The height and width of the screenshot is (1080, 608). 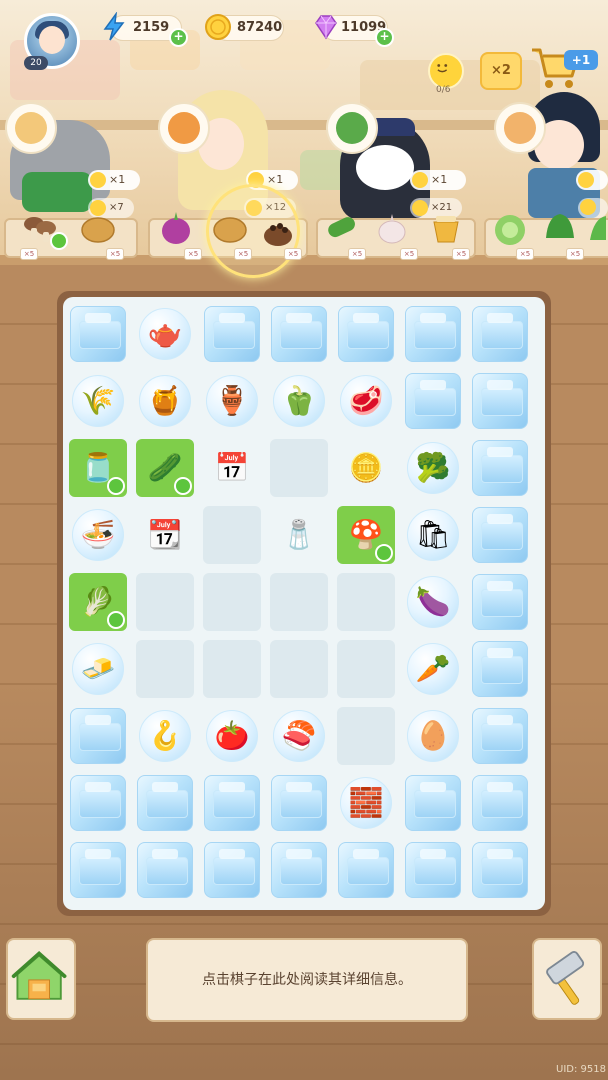 I want to click on order-bubble-elf-girl, so click(x=184, y=128).